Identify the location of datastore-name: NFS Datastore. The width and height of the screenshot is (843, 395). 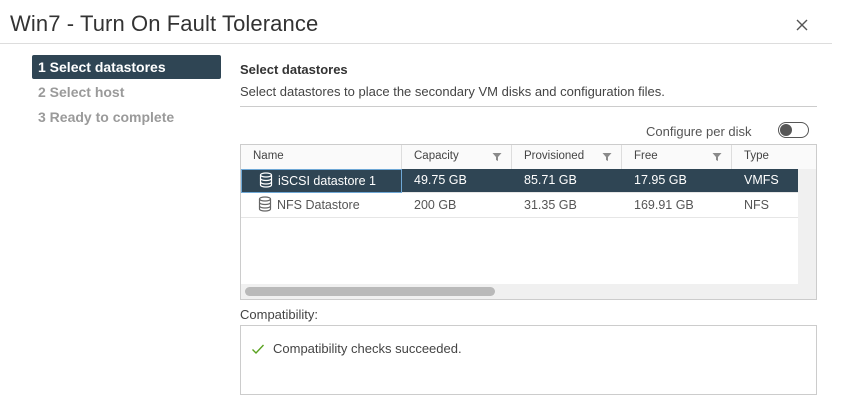
(318, 205).